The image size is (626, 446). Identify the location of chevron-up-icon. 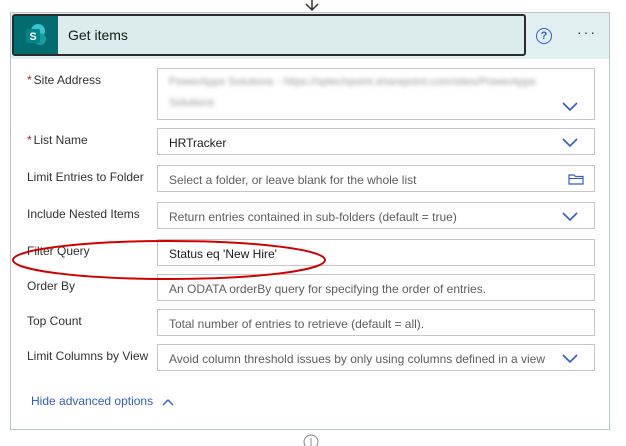
(168, 402).